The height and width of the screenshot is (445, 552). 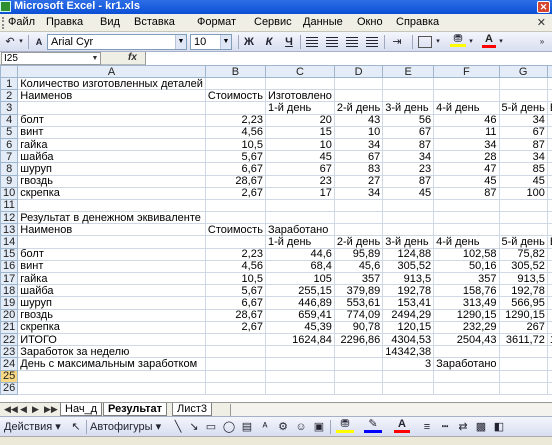 What do you see at coordinates (542, 42) in the screenshot?
I see `toolbar-options-icon: »` at bounding box center [542, 42].